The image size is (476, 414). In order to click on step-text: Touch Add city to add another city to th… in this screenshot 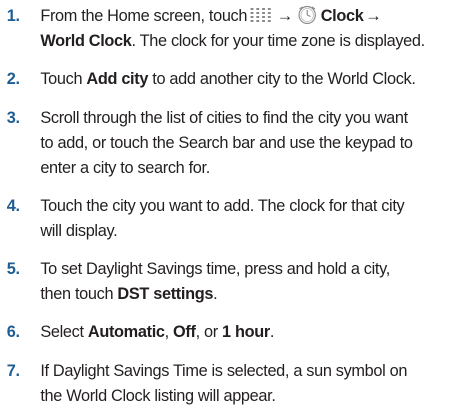, I will do `click(257, 78)`.